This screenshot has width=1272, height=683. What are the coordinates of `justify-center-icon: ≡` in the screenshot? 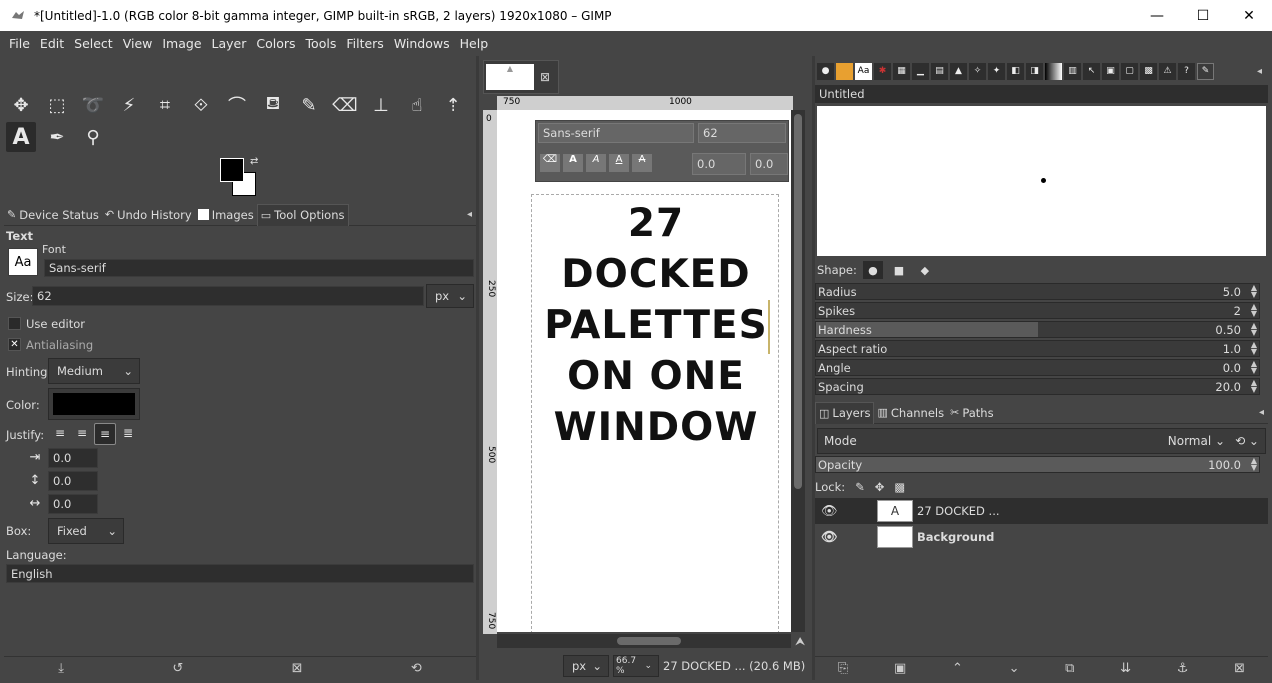 It's located at (105, 434).